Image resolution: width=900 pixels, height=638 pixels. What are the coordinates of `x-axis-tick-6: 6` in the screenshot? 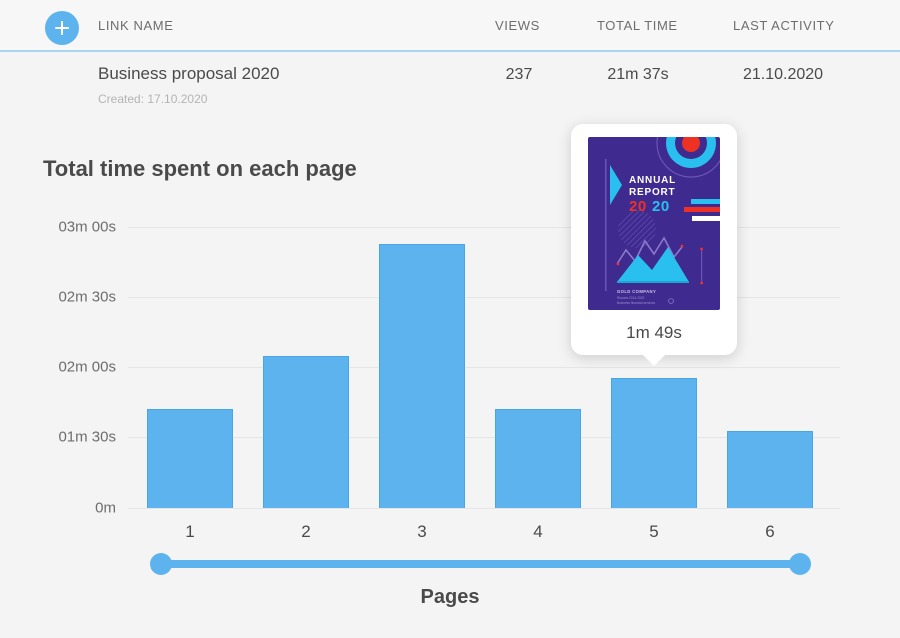 It's located at (770, 531).